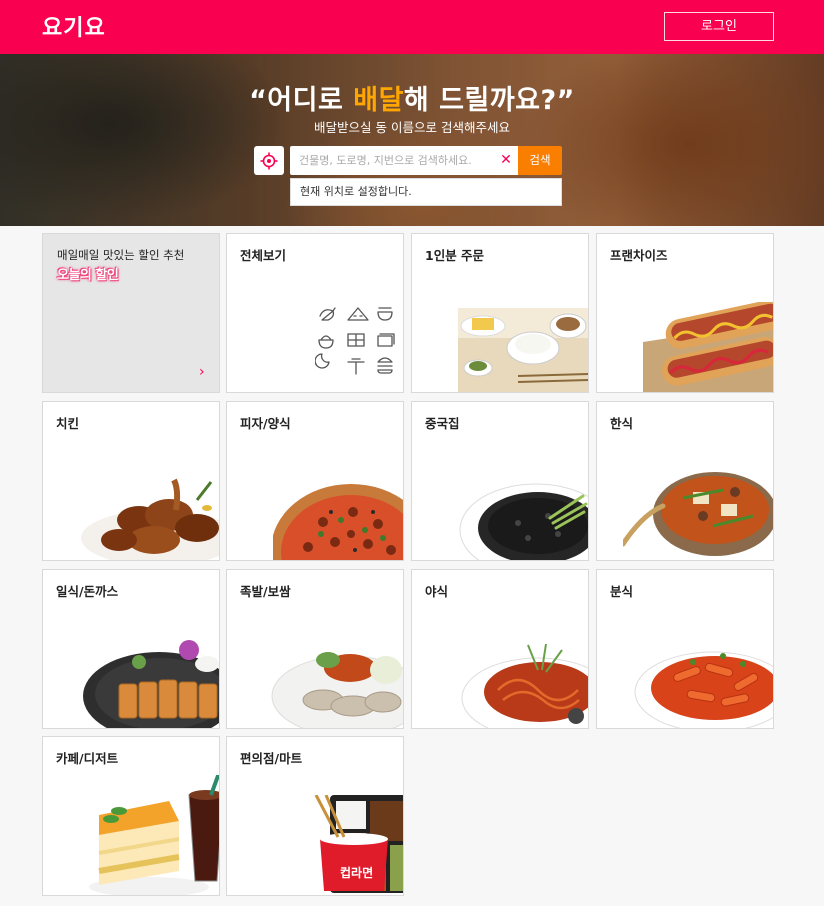  Describe the element at coordinates (698, 514) in the screenshot. I see `stew-photo` at that location.